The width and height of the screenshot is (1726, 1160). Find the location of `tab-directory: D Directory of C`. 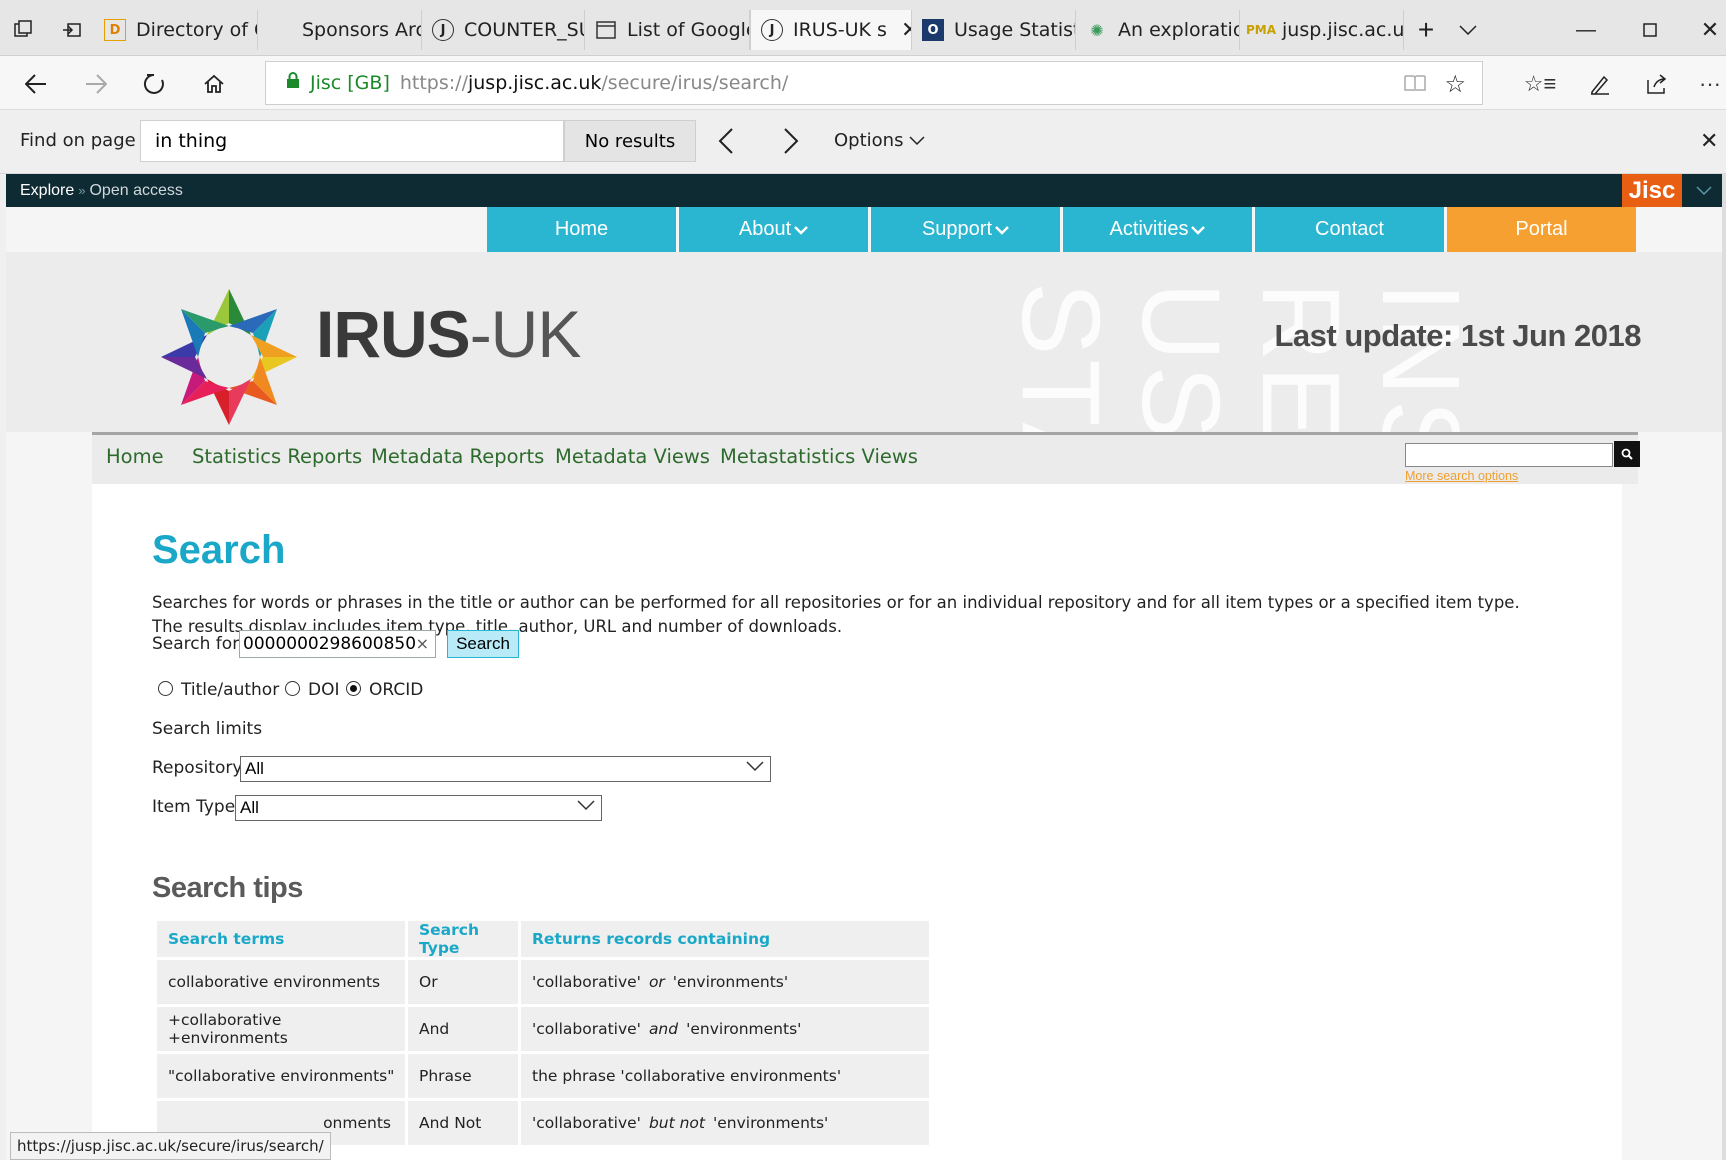

tab-directory: D Directory of C is located at coordinates (176, 30).